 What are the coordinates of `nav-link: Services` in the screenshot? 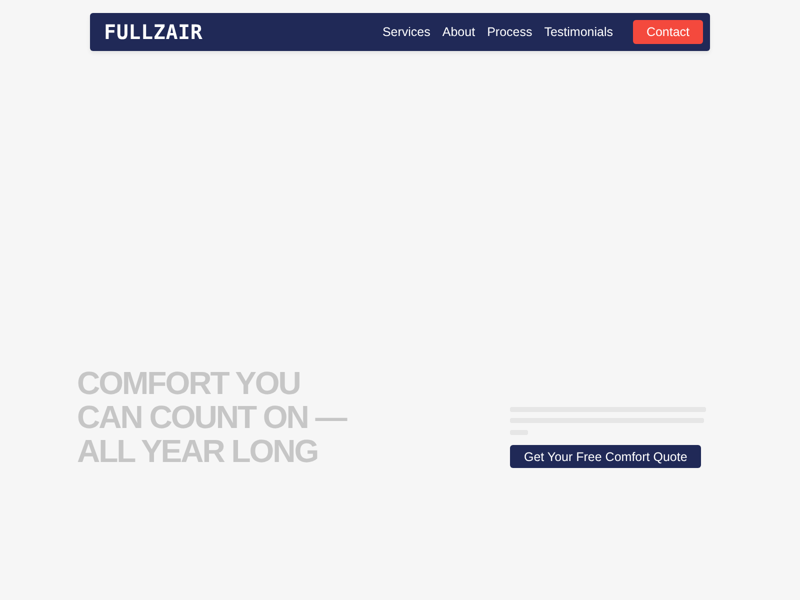 It's located at (406, 32).